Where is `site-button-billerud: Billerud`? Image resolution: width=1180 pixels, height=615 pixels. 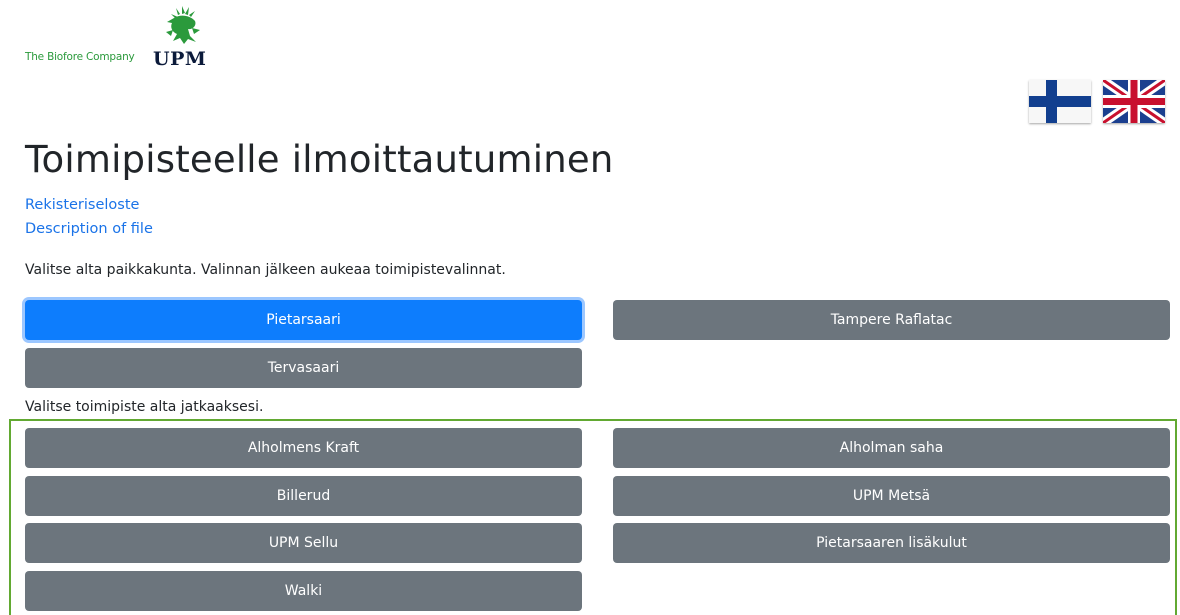
site-button-billerud: Billerud is located at coordinates (303, 496).